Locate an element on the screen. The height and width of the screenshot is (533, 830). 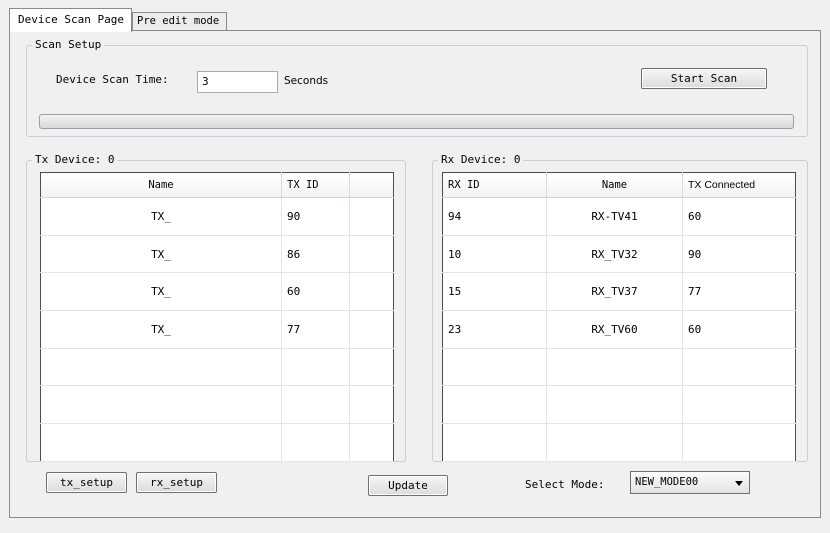
chevron-down-icon is located at coordinates (739, 483).